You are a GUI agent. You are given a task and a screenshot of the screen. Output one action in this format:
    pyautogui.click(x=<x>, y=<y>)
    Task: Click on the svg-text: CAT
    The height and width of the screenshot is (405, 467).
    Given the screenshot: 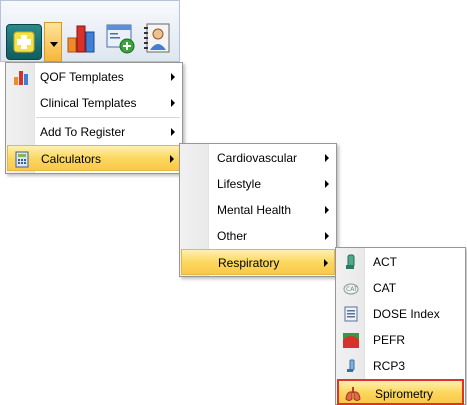 What is the action you would take?
    pyautogui.click(x=352, y=289)
    